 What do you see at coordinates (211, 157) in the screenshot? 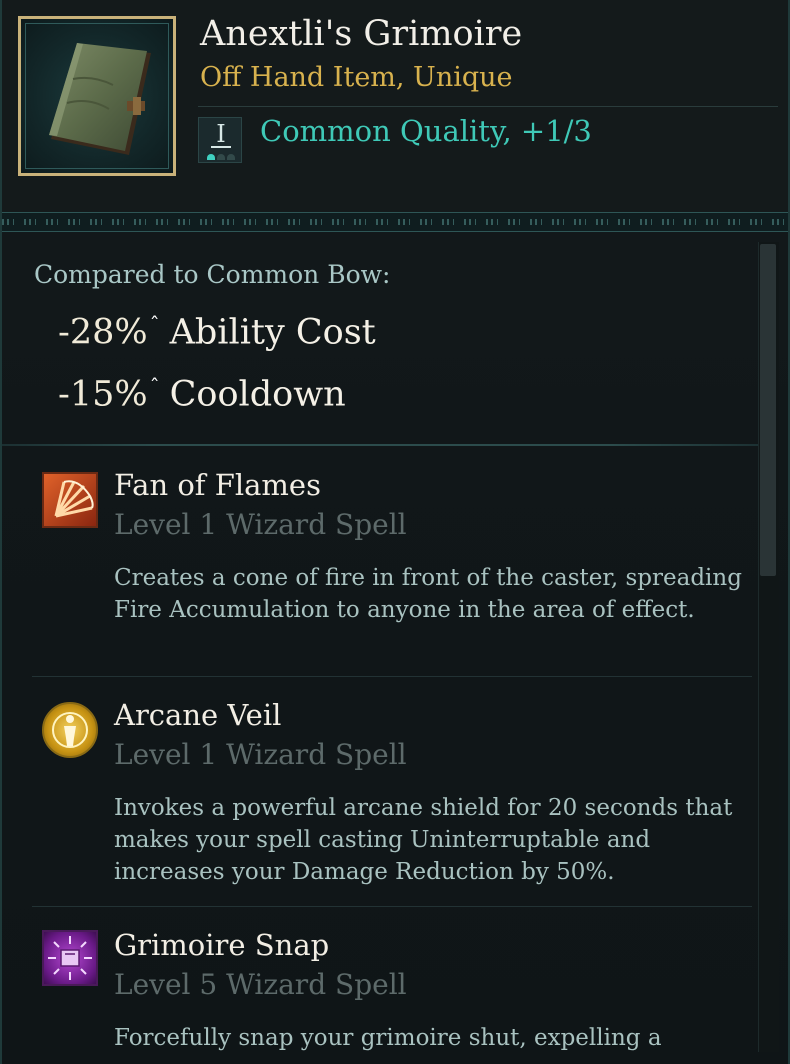
I see `quality-pip-filled` at bounding box center [211, 157].